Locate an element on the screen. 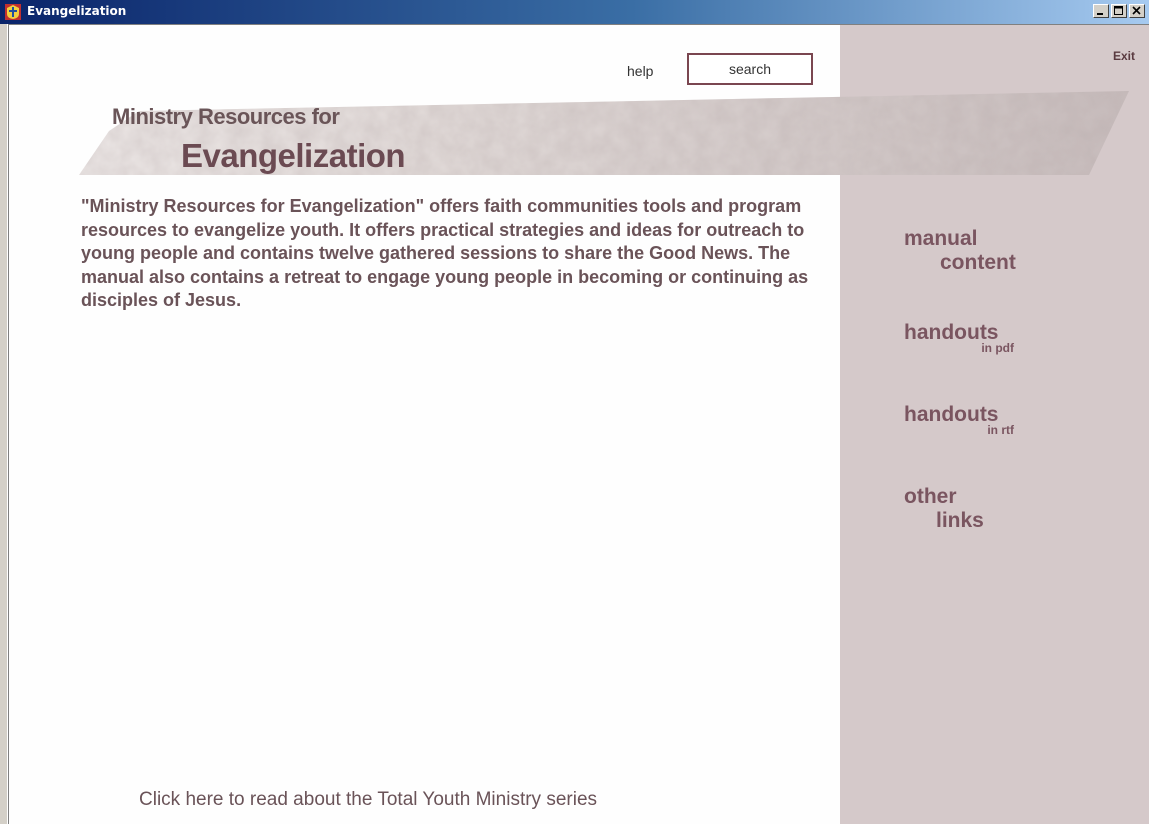 This screenshot has width=1149, height=824. minimize-button is located at coordinates (1101, 11).